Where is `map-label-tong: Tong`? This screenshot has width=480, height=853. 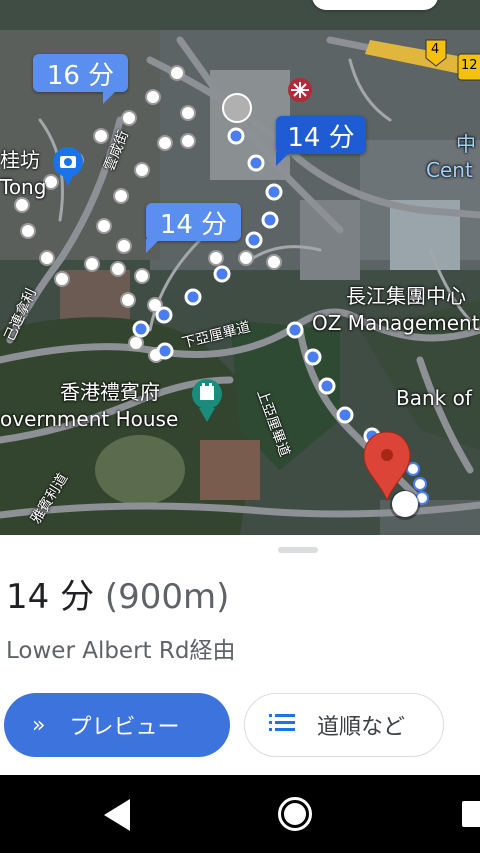 map-label-tong: Tong is located at coordinates (23, 187).